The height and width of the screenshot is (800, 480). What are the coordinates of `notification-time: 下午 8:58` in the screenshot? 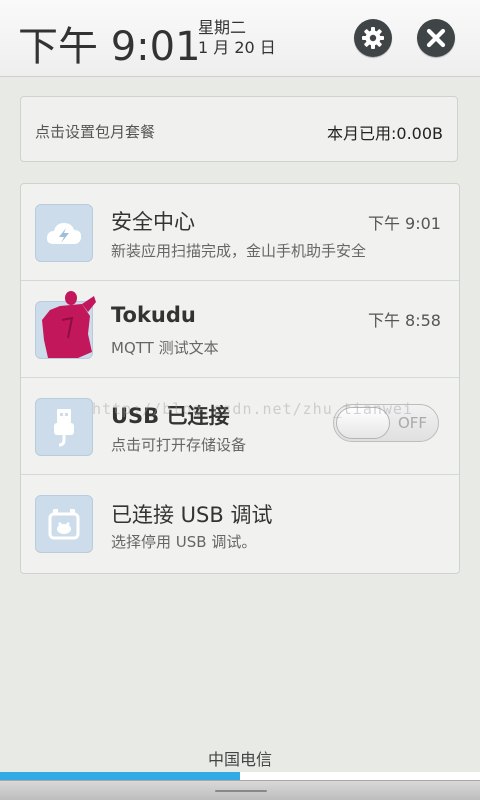 It's located at (404, 320).